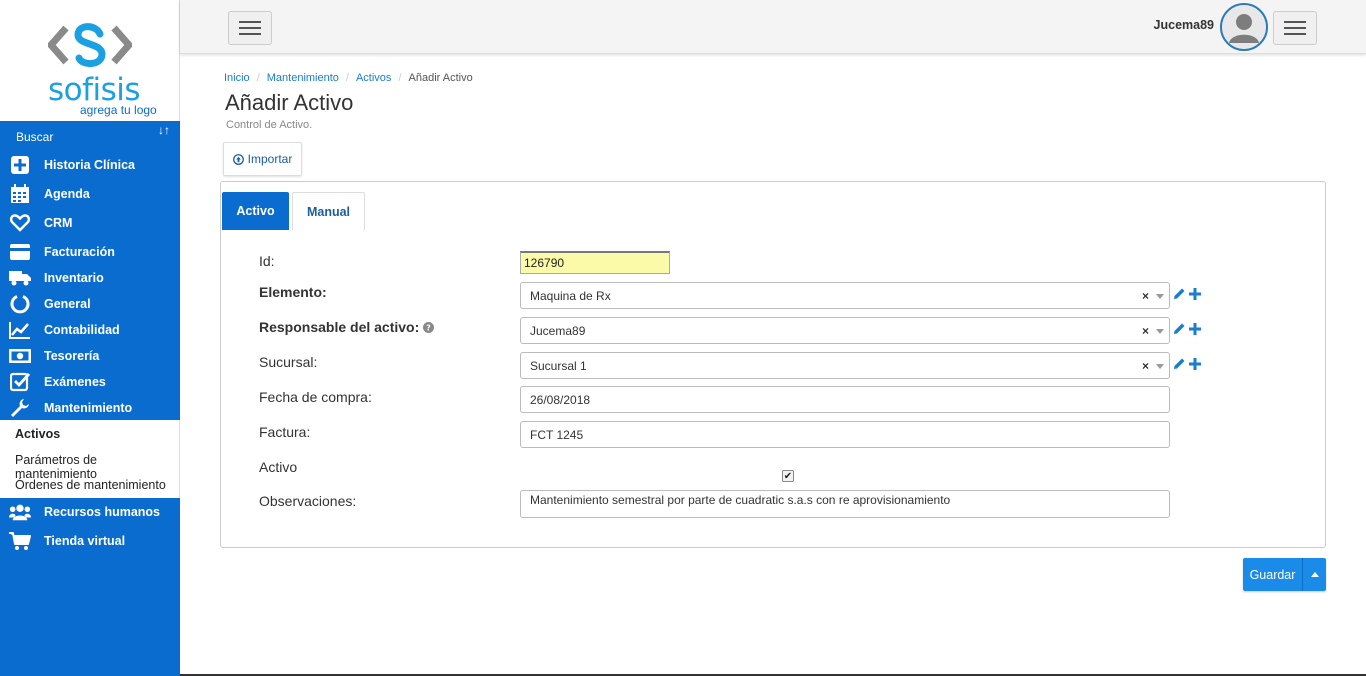  I want to click on sidebar-item-inventario: Inventario, so click(90, 278).